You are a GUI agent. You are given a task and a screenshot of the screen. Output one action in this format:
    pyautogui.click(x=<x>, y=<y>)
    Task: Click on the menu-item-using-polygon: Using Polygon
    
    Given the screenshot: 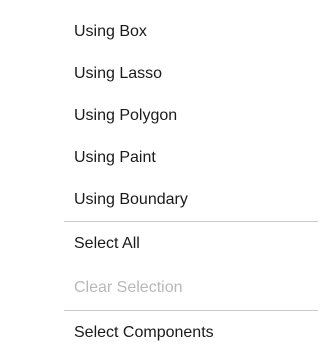 What is the action you would take?
    pyautogui.click(x=125, y=116)
    